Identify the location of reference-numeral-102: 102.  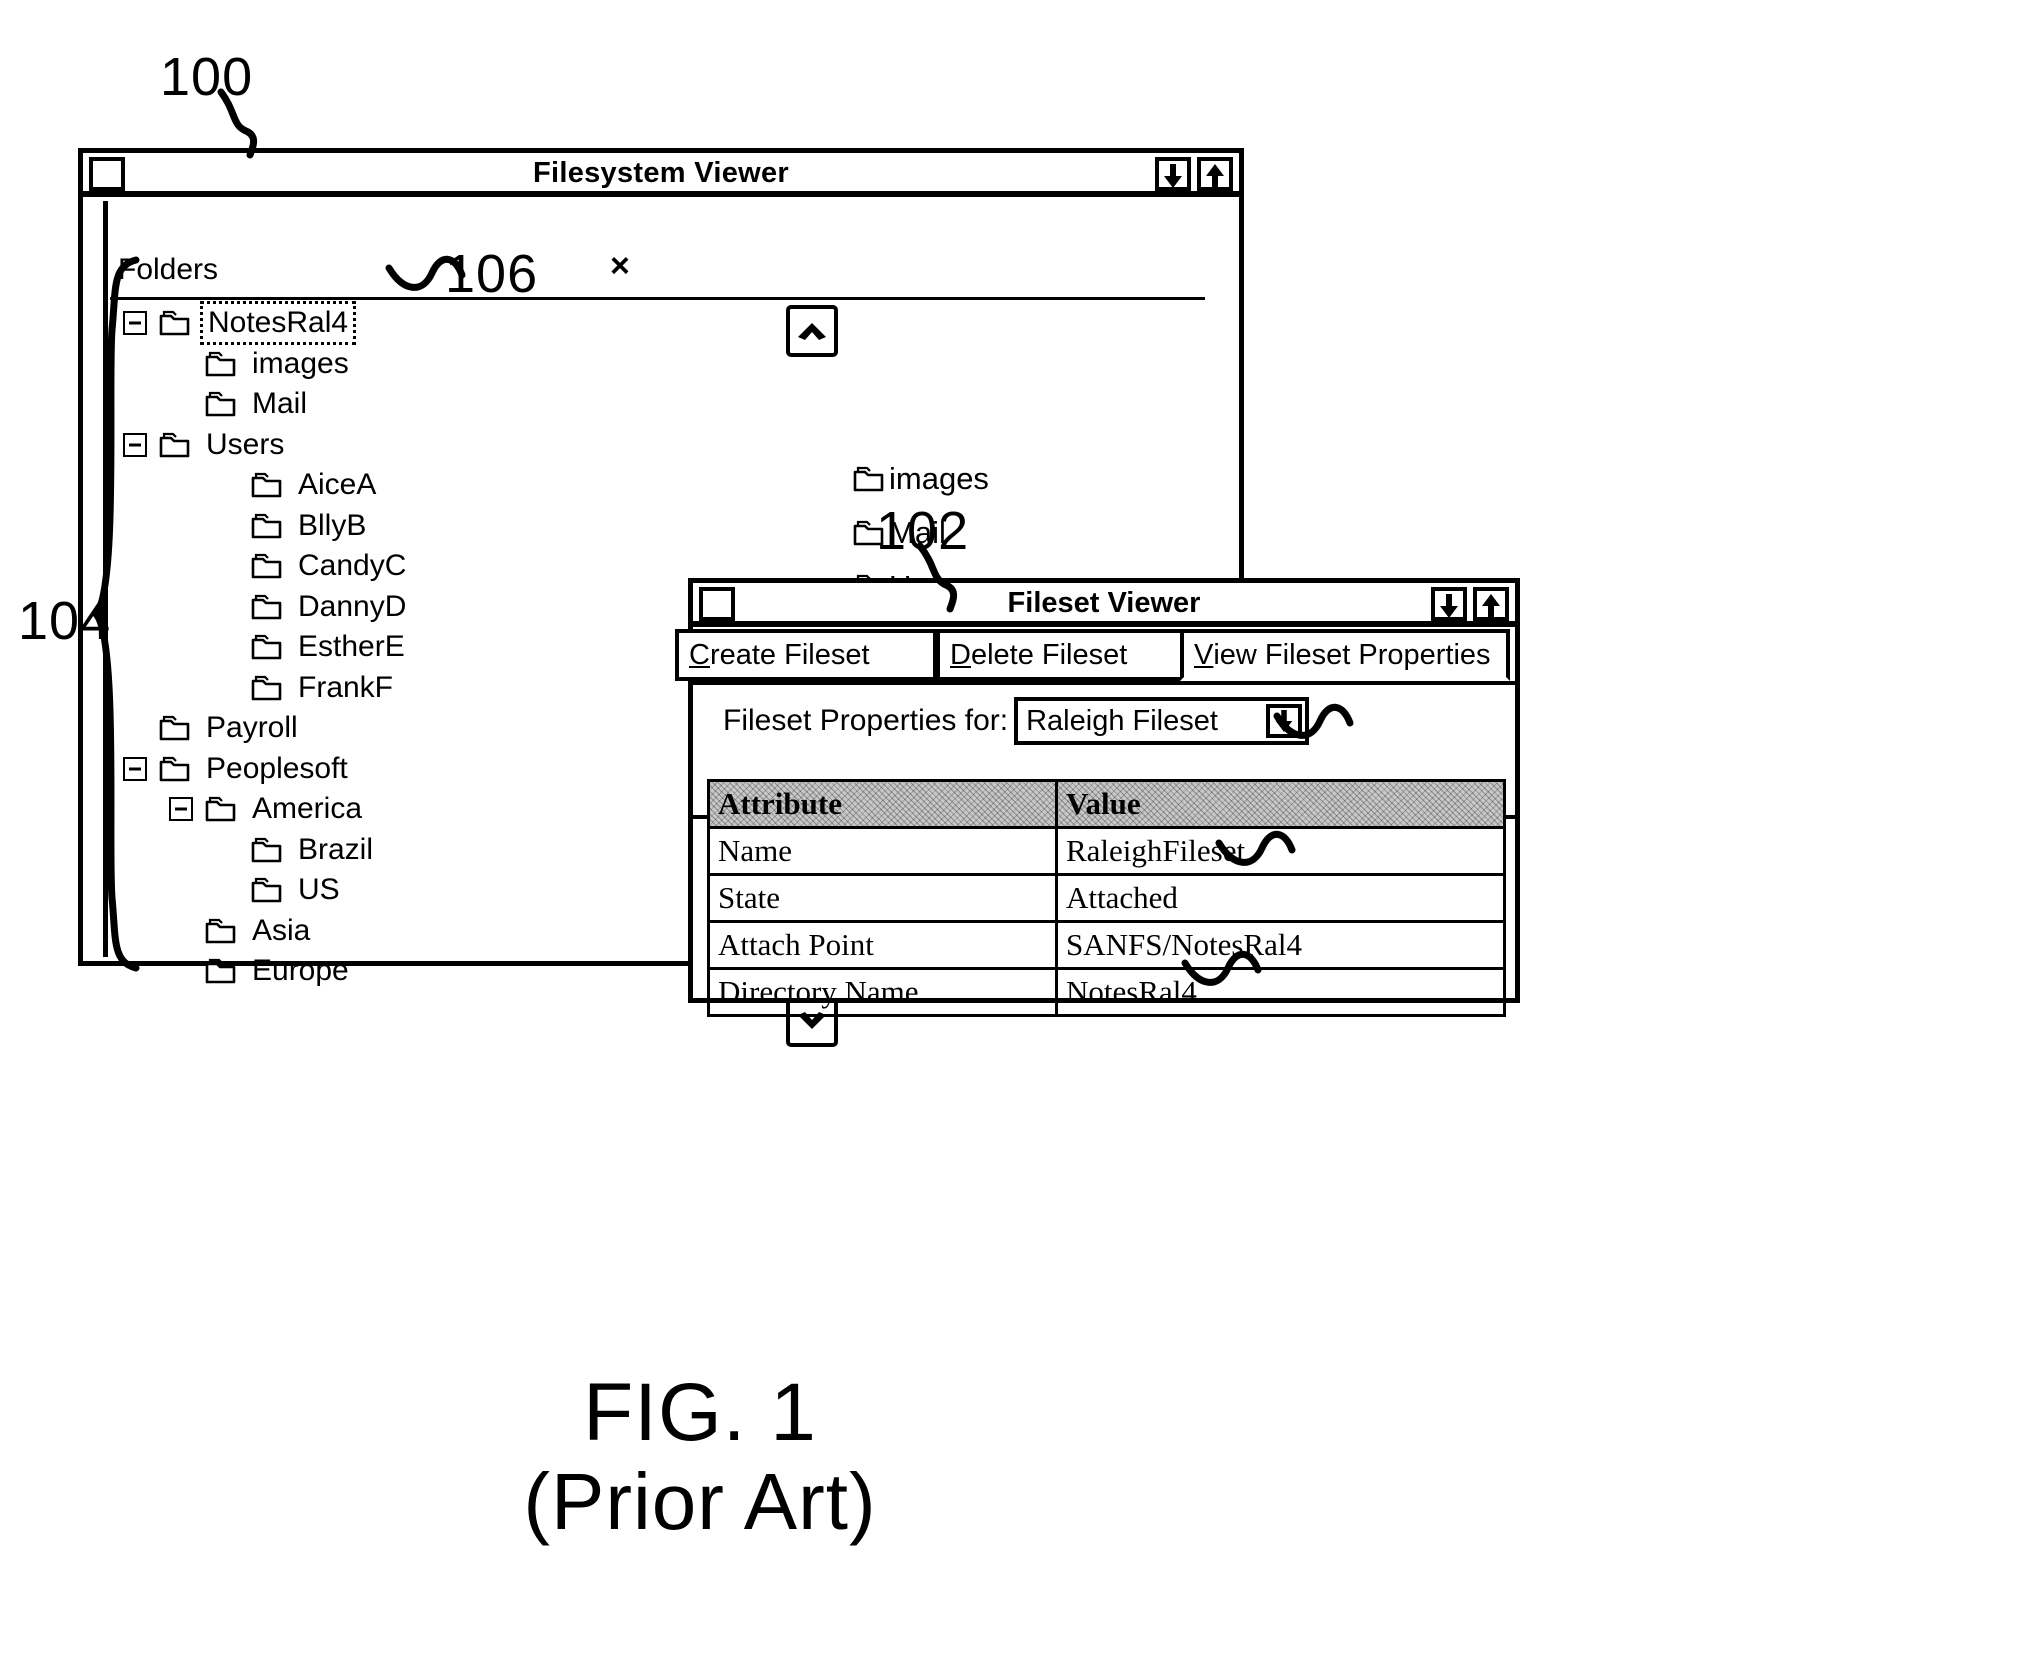
(923, 531).